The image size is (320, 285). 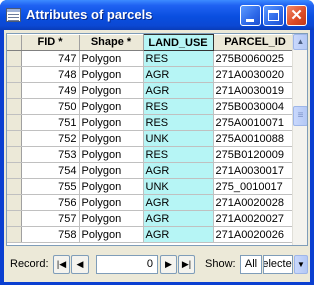 What do you see at coordinates (255, 106) in the screenshot?
I see `cell-parcel-id: 275B0030004` at bounding box center [255, 106].